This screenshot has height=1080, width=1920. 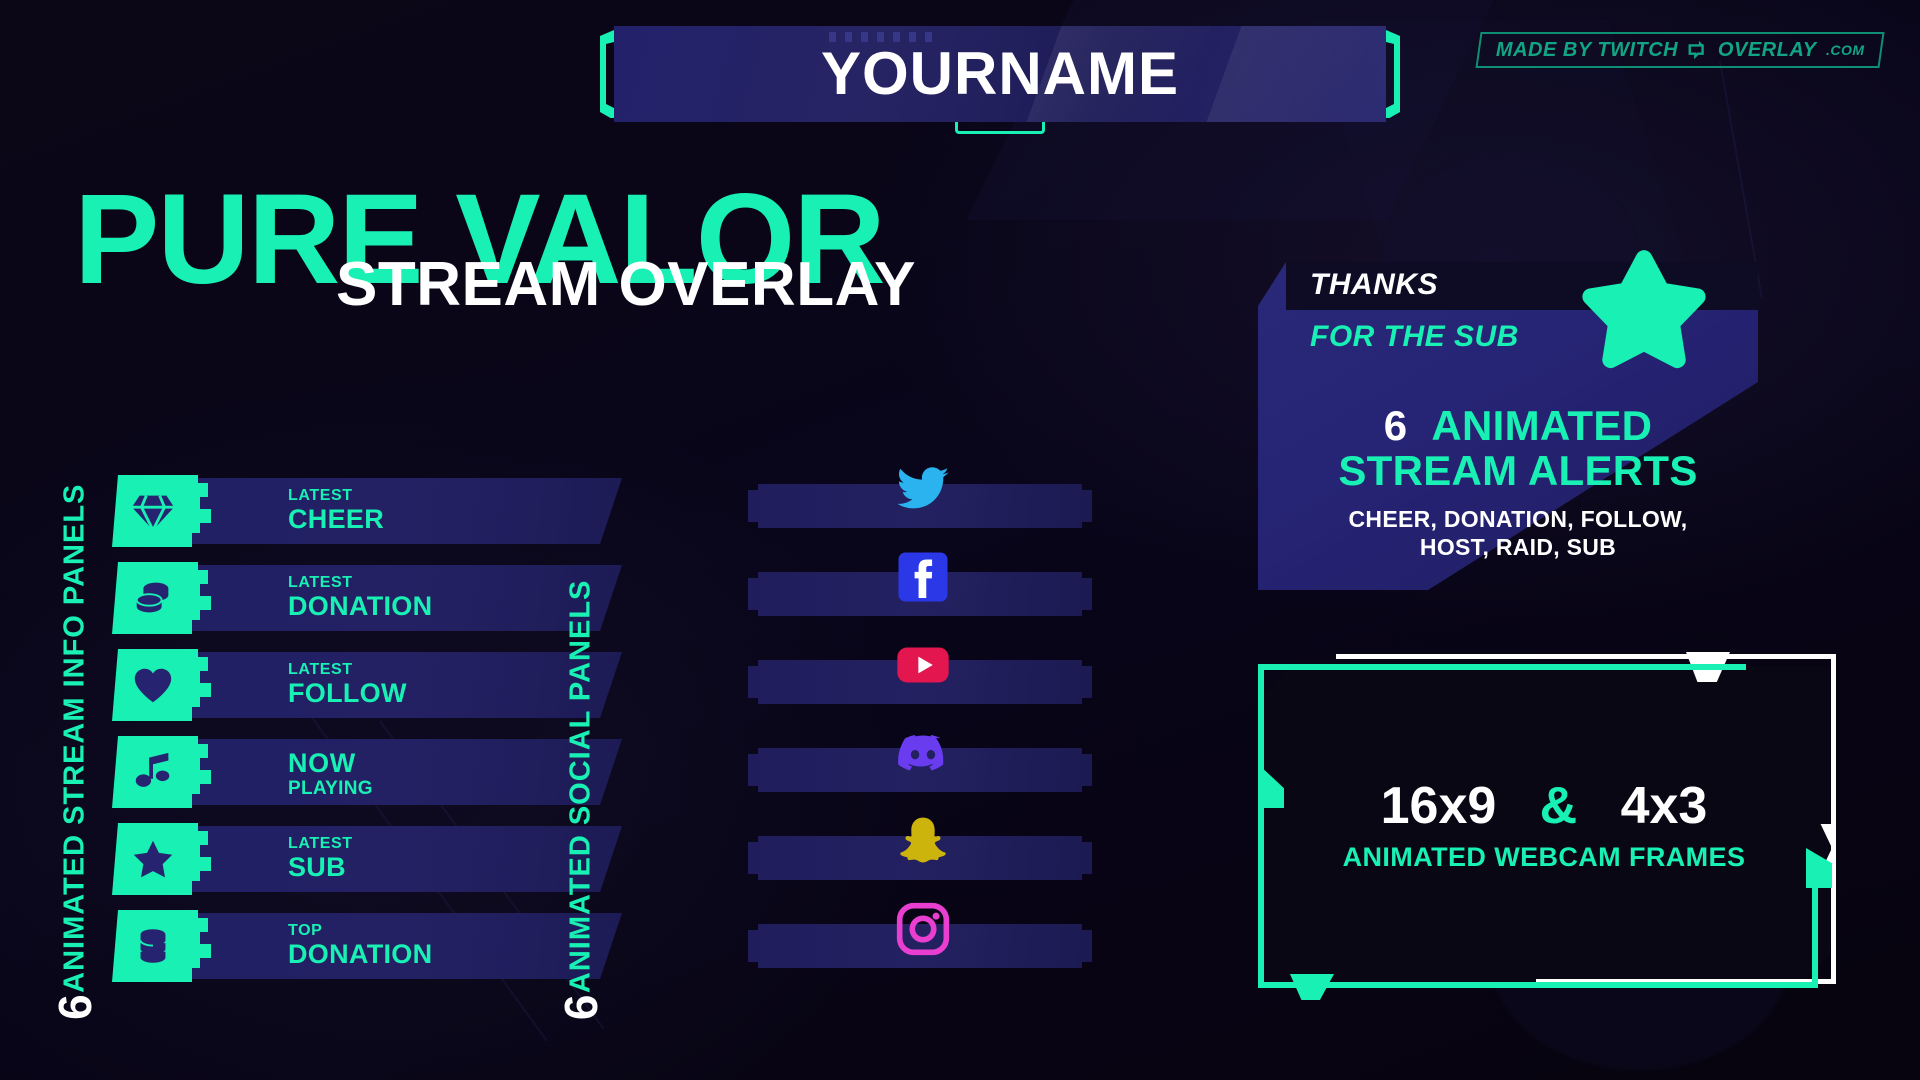 I want to click on alert-title: THANKS, so click(x=1374, y=284).